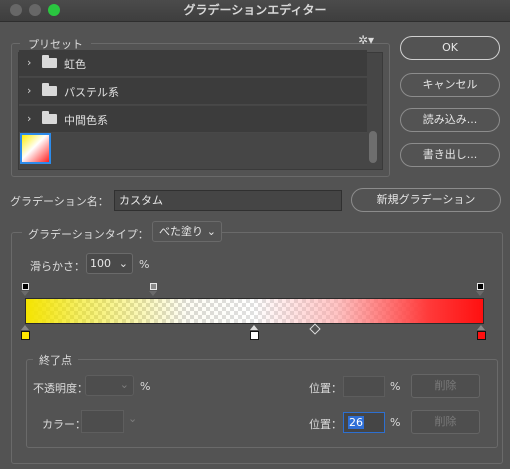  What do you see at coordinates (35, 148) in the screenshot?
I see `preset-swatch-selected` at bounding box center [35, 148].